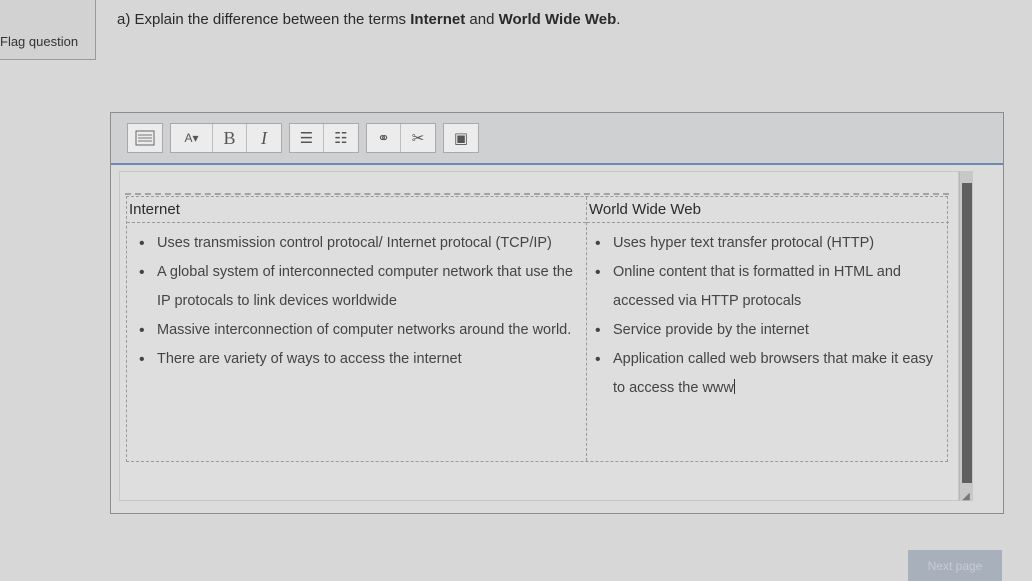 Image resolution: width=1032 pixels, height=581 pixels. Describe the element at coordinates (967, 333) in the screenshot. I see `scrollbar-thumb` at that location.